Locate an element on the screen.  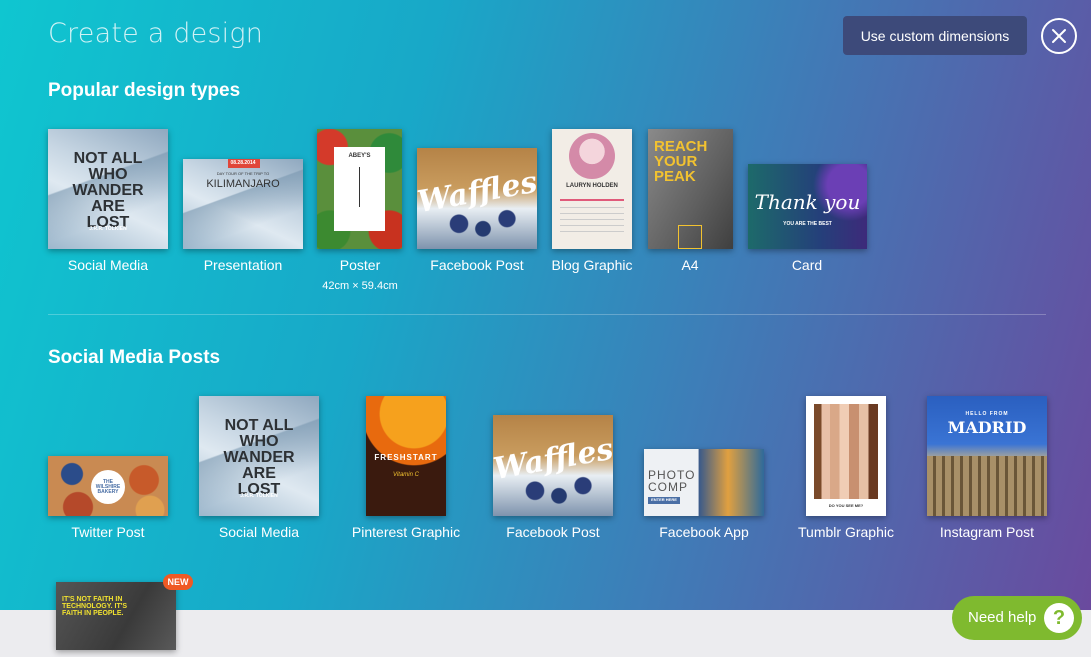
thumb-text: THE WILSHIRE BAKERY is located at coordinates (108, 487).